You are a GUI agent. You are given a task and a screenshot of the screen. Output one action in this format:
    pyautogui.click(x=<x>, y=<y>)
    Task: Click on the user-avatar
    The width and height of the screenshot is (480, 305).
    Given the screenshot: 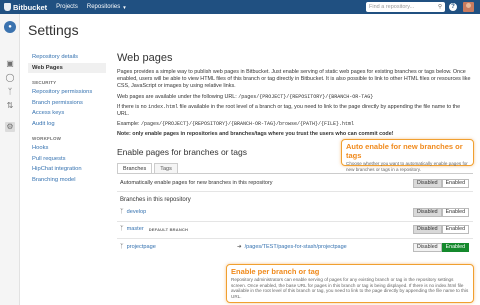 What is the action you would take?
    pyautogui.click(x=468, y=7)
    